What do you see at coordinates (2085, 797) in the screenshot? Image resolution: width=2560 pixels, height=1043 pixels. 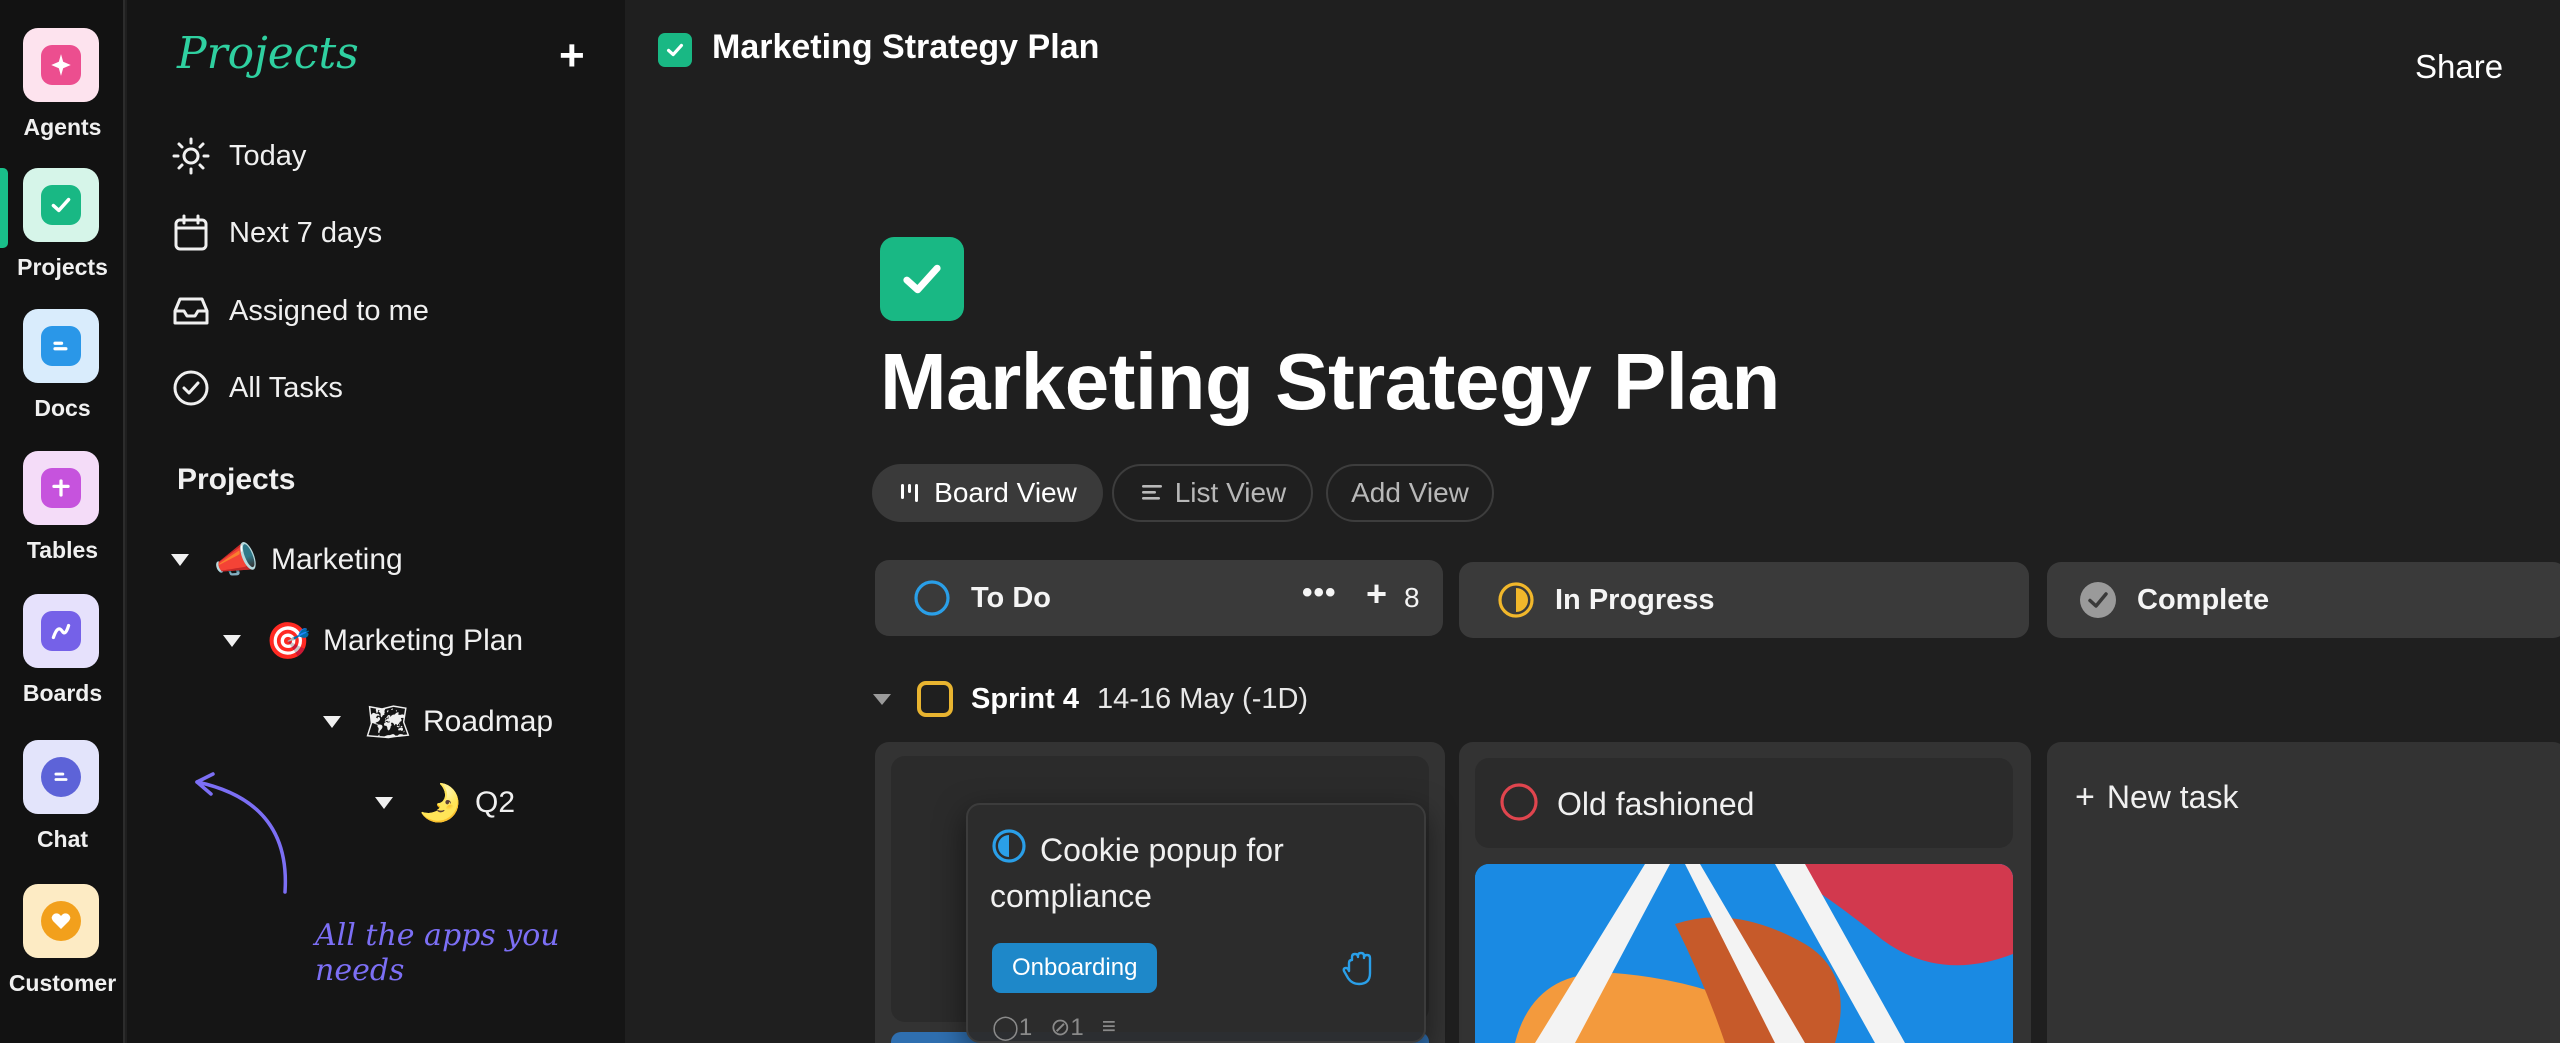 I see `plus-icon: +` at bounding box center [2085, 797].